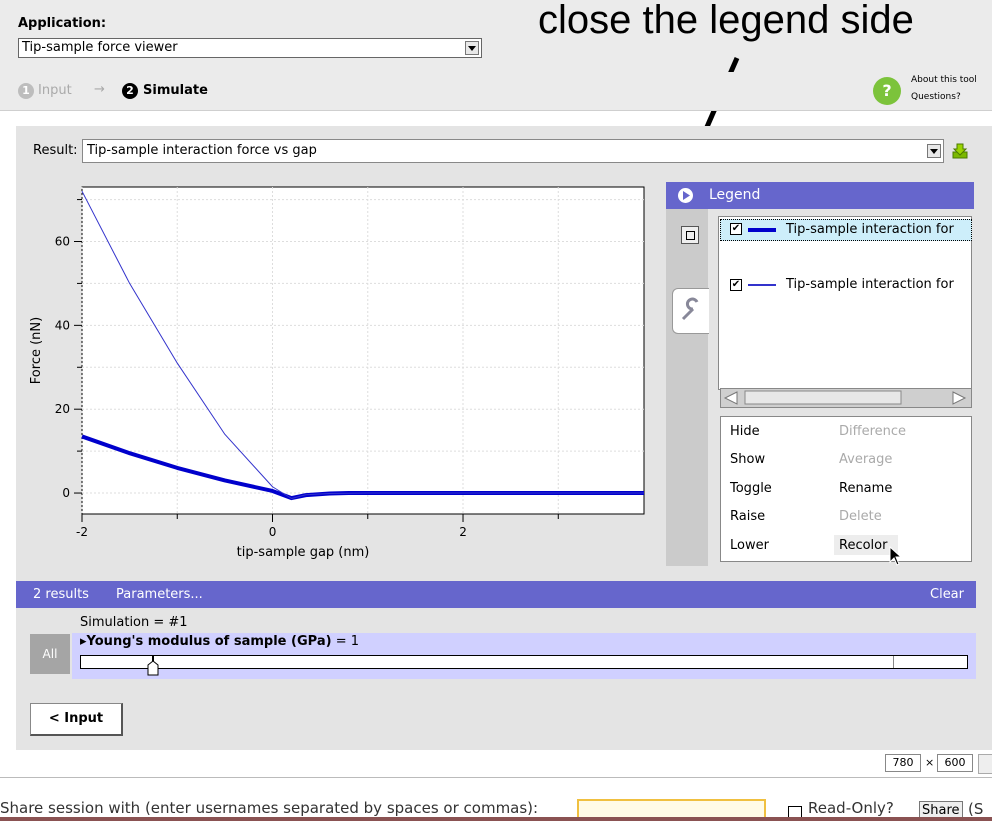  I want to click on step-input-number: 1, so click(26, 91).